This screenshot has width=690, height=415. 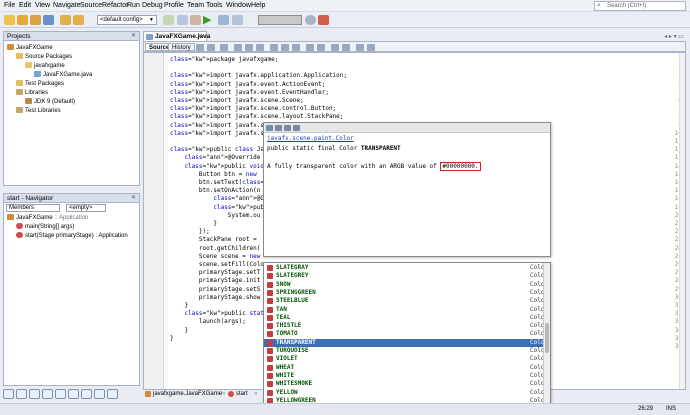 I want to click on breadcrumb-class: javafxgame.JavaFXGame, so click(x=187, y=394).